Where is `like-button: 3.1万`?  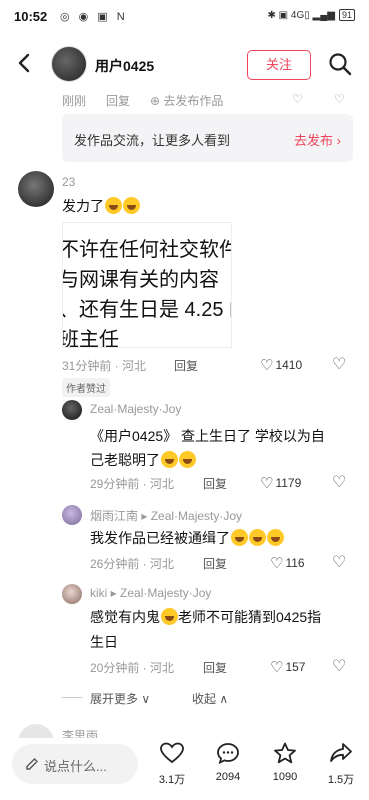 like-button: 3.1万 is located at coordinates (172, 764).